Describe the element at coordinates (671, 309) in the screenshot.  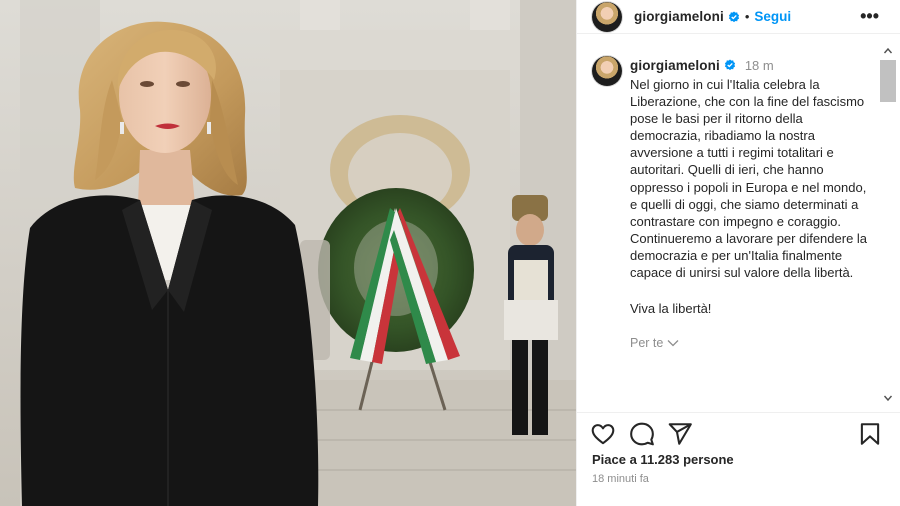
I see `caption-closing: Viva la libertà!` at that location.